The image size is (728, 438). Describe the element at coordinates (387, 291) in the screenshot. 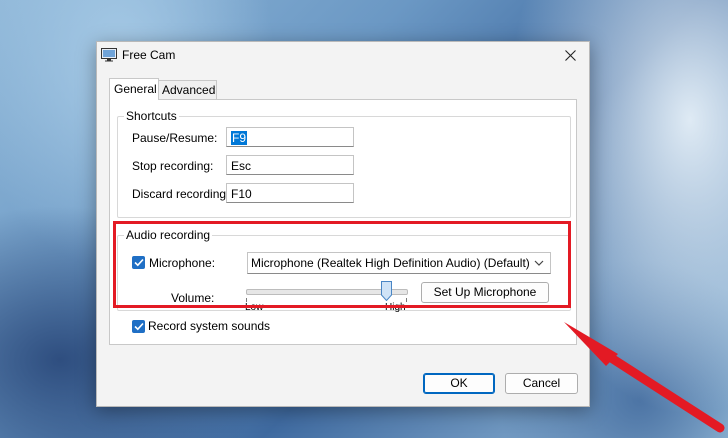

I see `volume-slider-thumb` at that location.